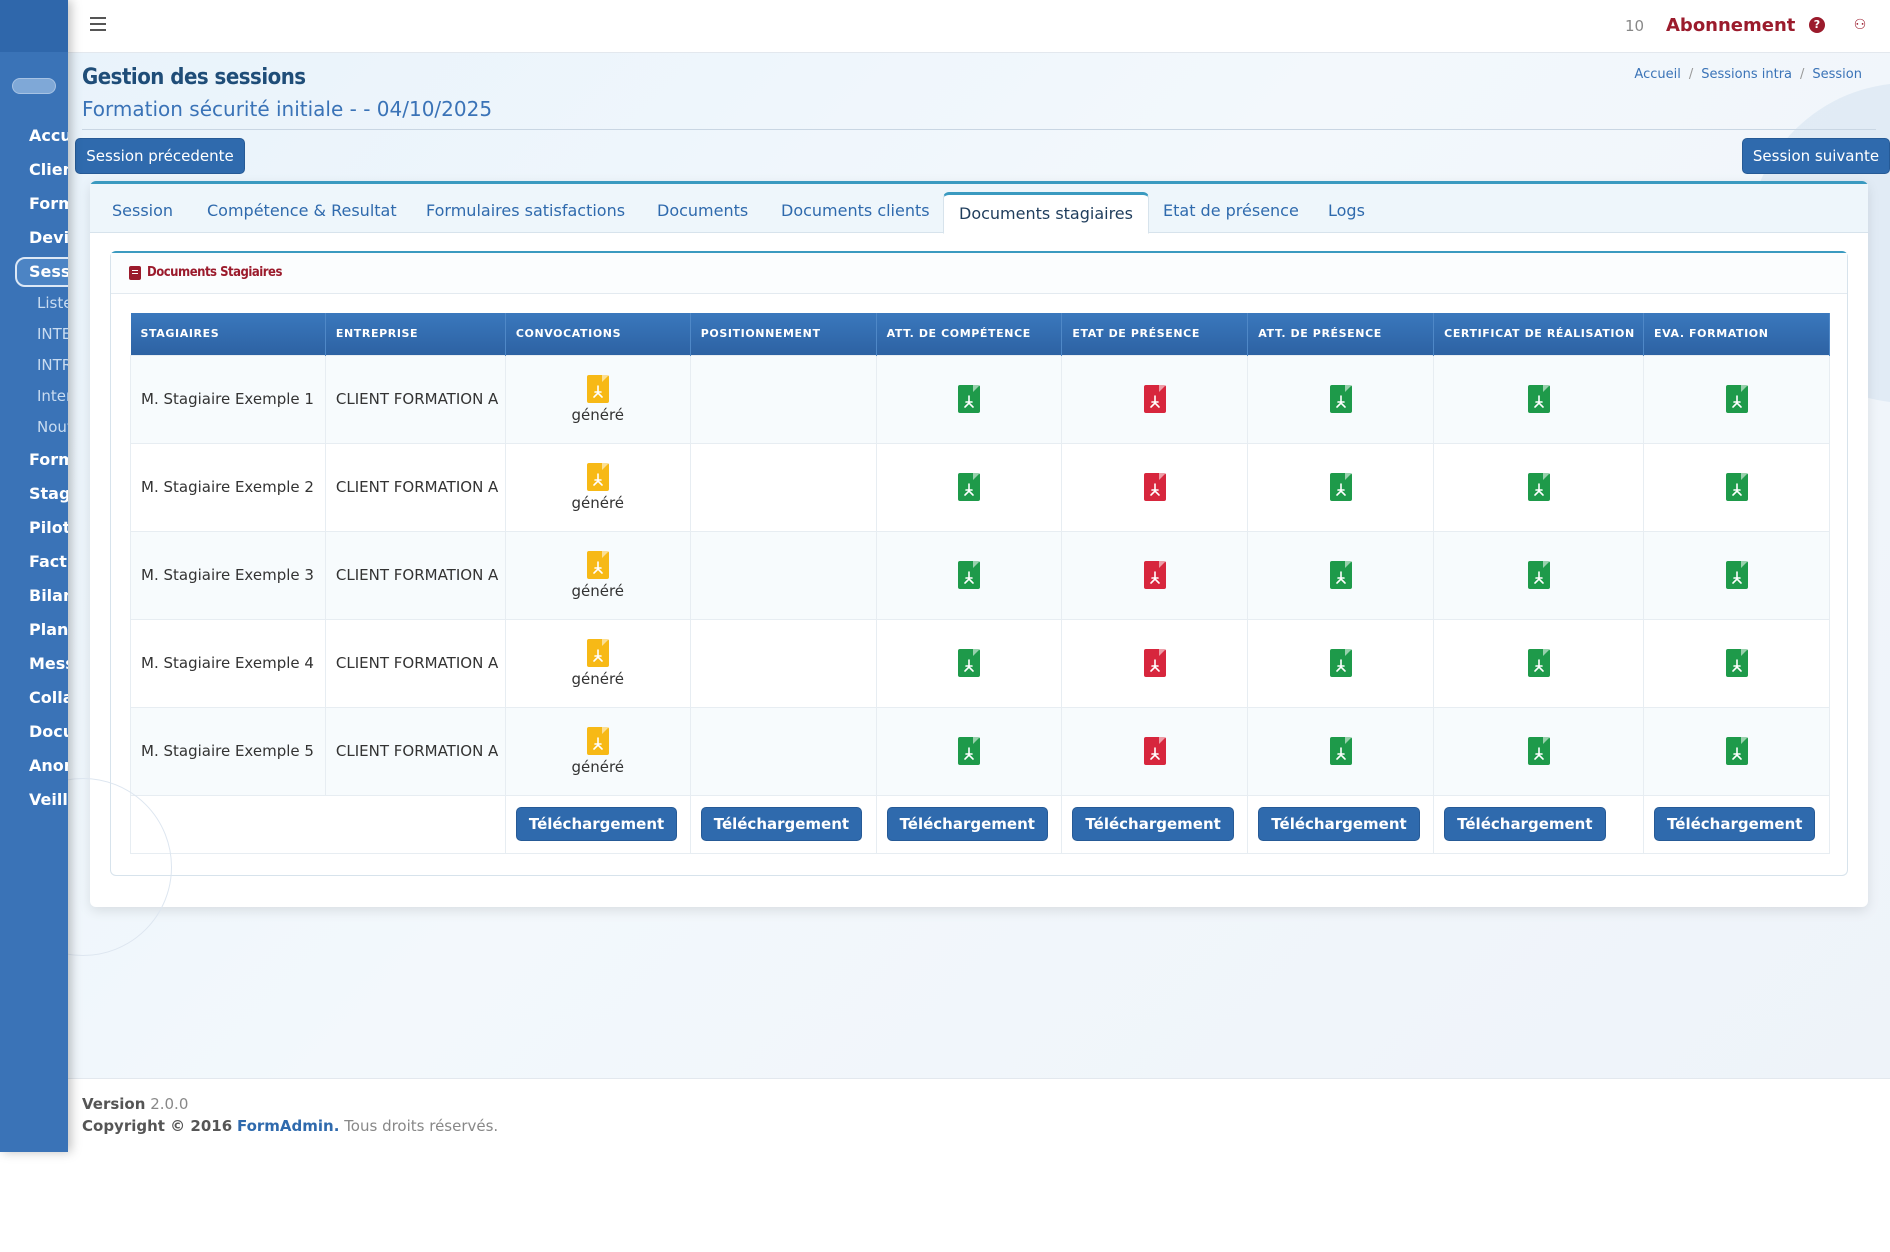 This screenshot has height=1252, width=1890. Describe the element at coordinates (98, 24) in the screenshot. I see `menu-icon` at that location.